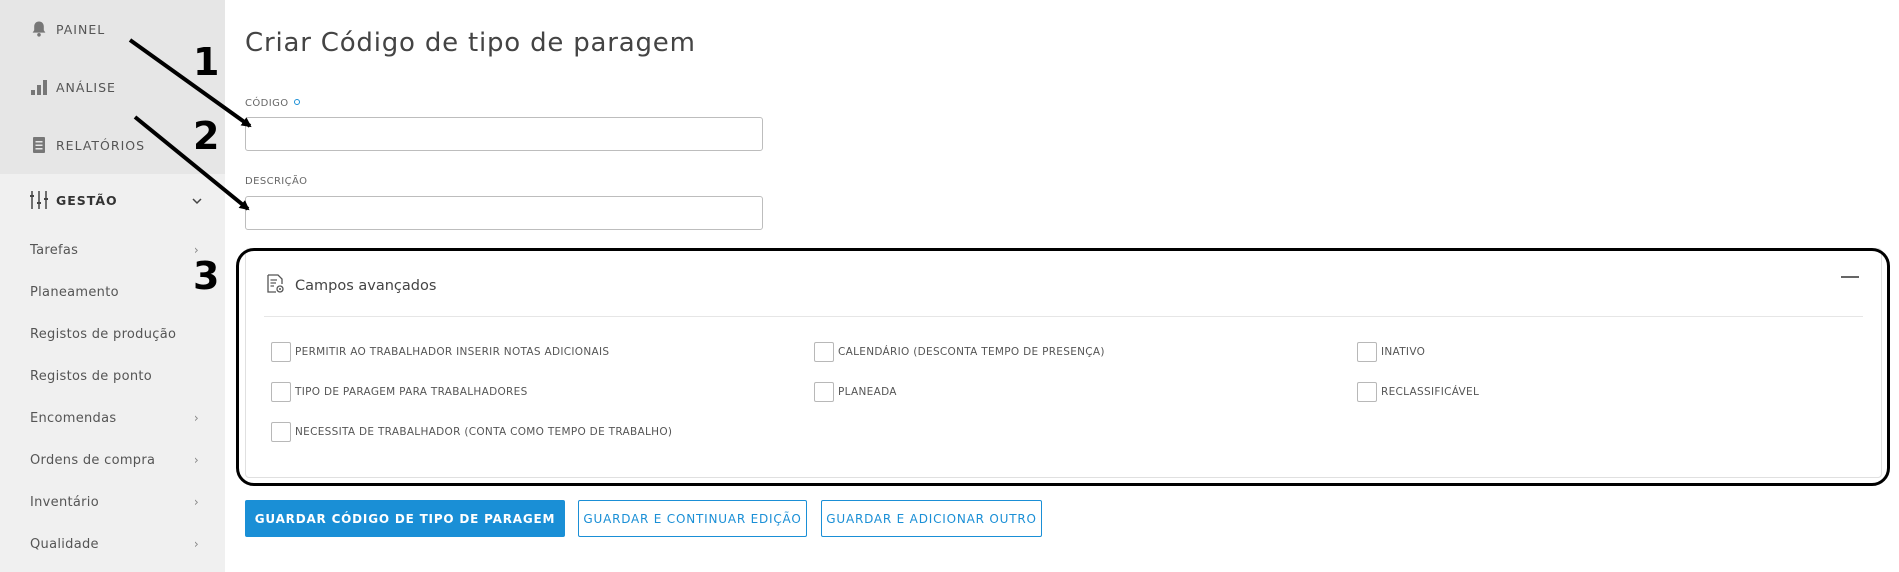  I want to click on checkbox-label: RECLASSIFICÁVEL, so click(1430, 392).